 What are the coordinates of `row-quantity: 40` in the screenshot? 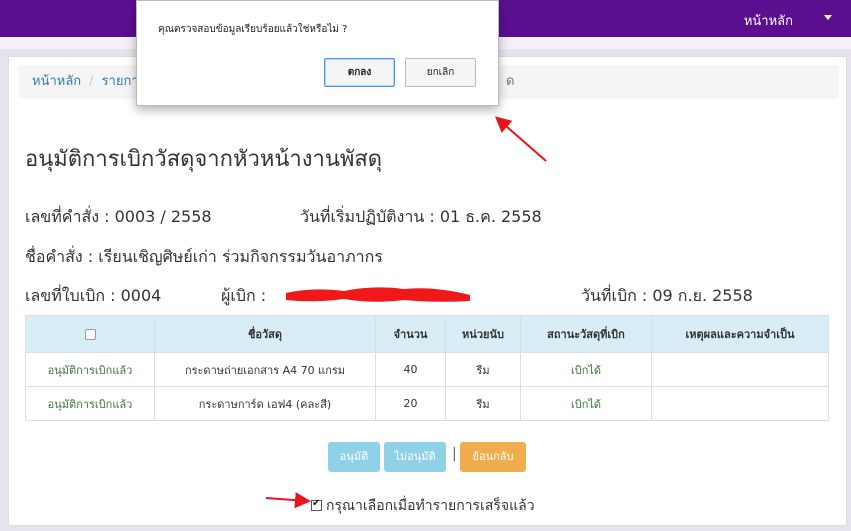 It's located at (410, 369).